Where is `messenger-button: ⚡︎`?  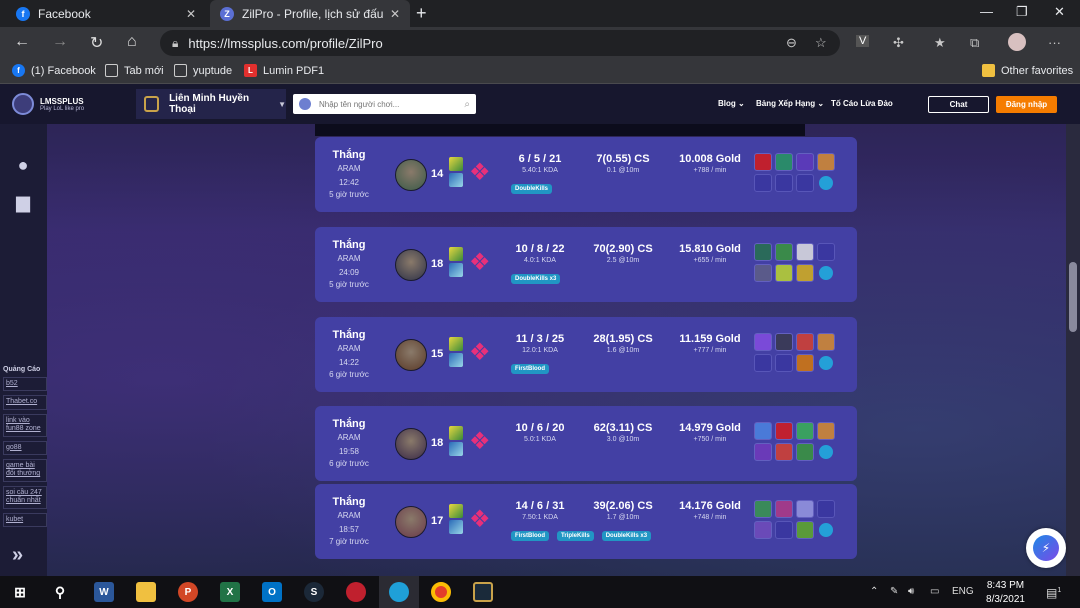 messenger-button: ⚡︎ is located at coordinates (1046, 548).